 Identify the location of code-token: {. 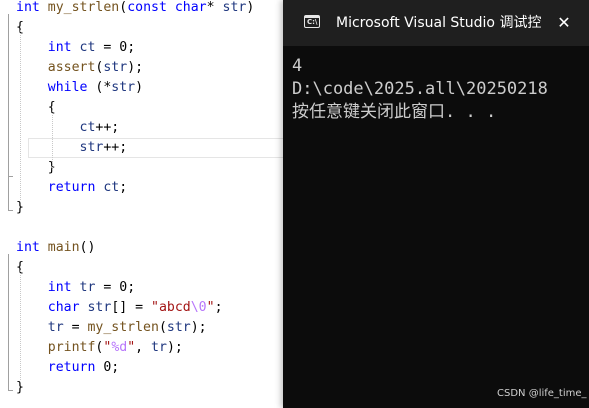
(36, 107).